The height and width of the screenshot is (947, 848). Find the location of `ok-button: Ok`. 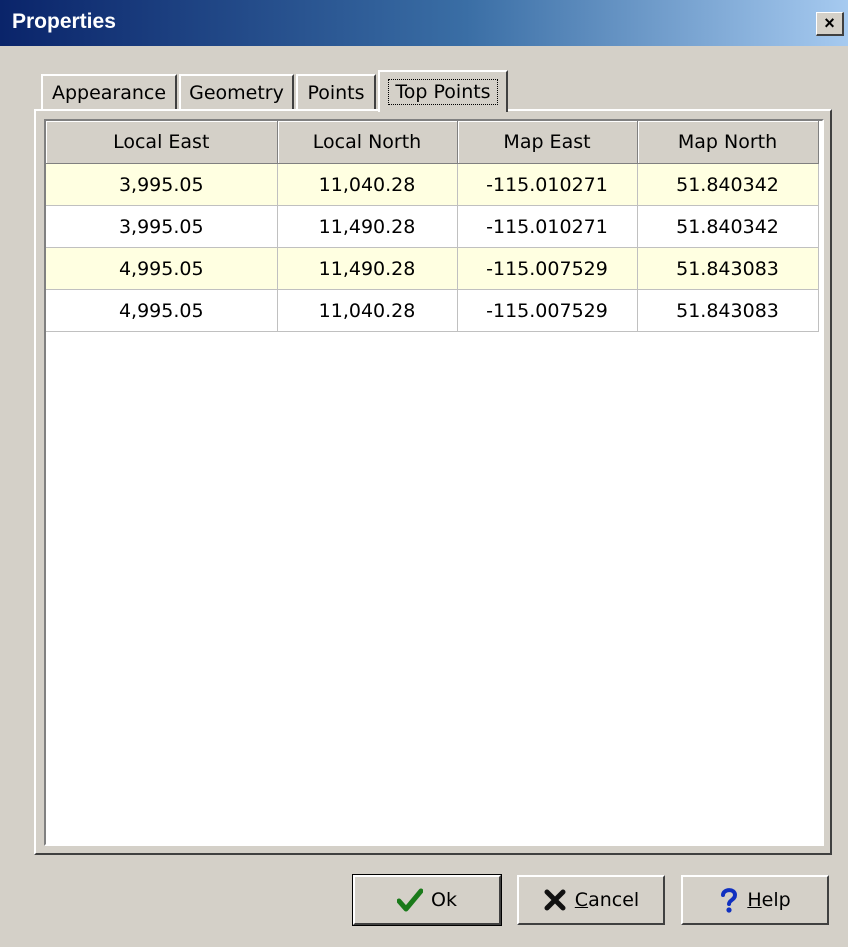

ok-button: Ok is located at coordinates (427, 900).